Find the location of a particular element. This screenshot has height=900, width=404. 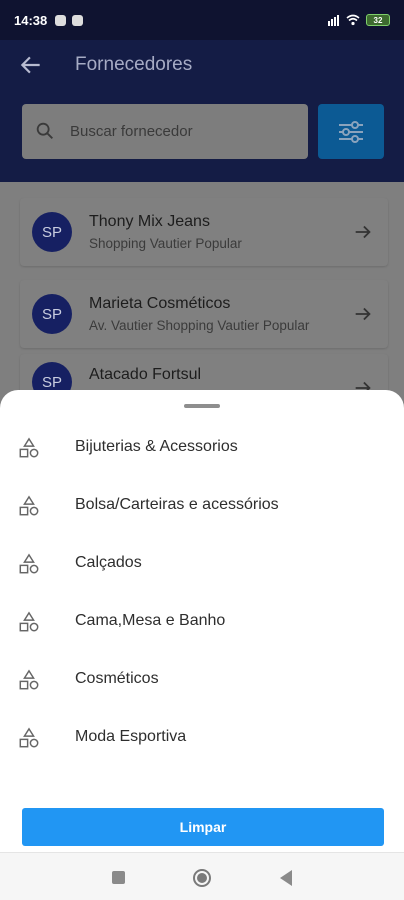

battery-icon: 32 is located at coordinates (378, 20).